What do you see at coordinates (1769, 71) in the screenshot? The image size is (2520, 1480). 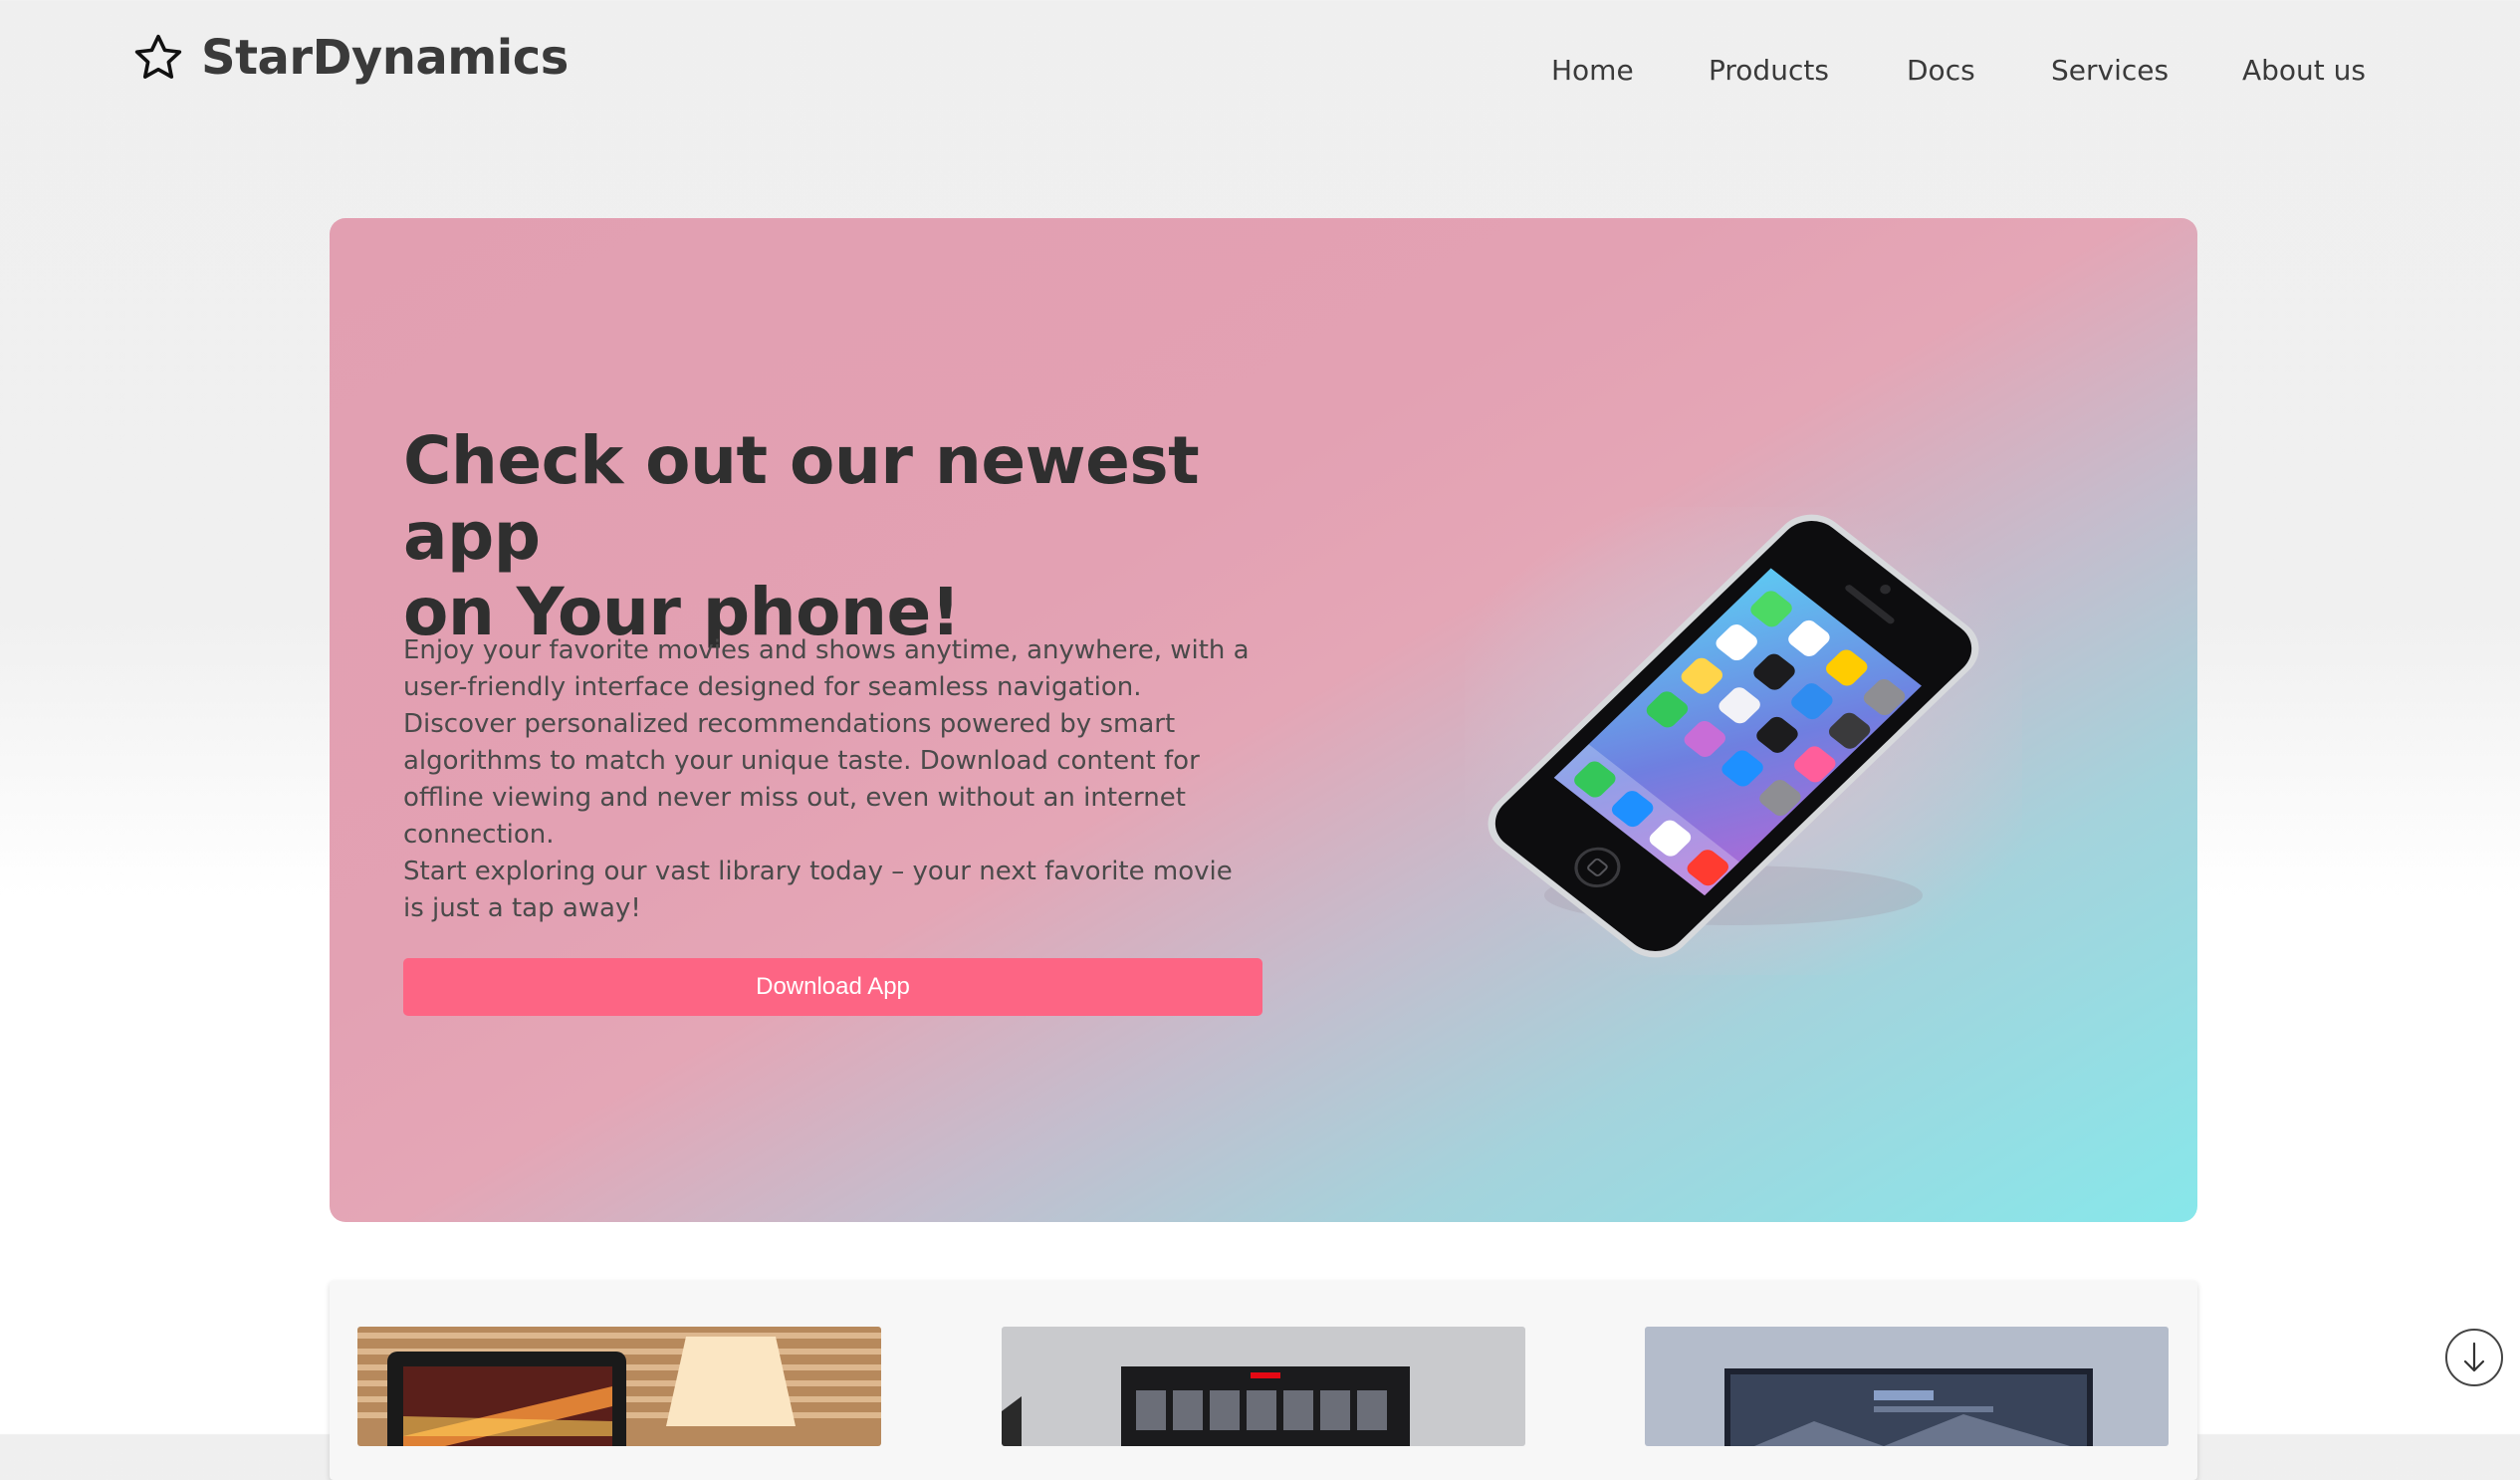 I see `nav-products: Products` at bounding box center [1769, 71].